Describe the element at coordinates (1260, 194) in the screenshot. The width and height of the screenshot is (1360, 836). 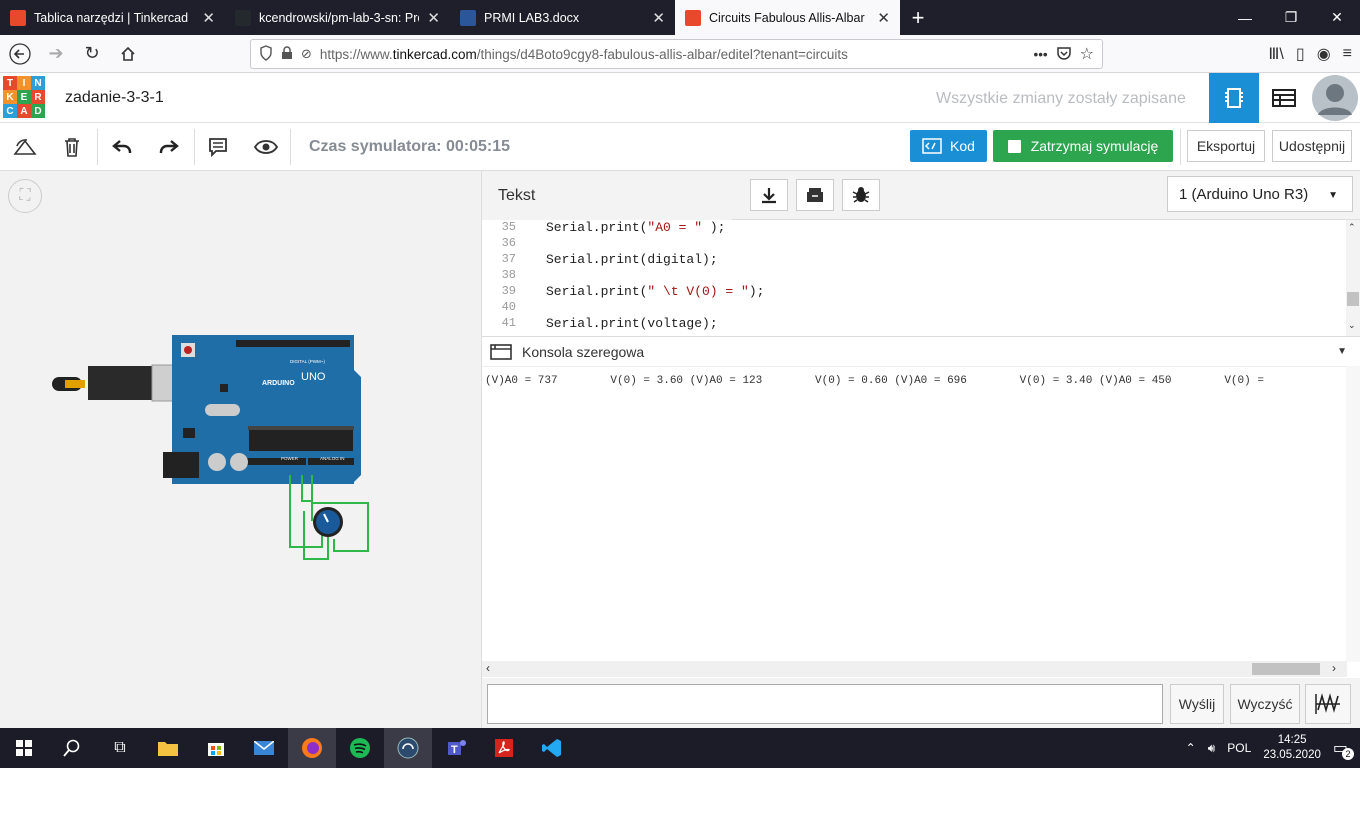
I see `device-select: 1 (Arduino Uno R3) ▼` at that location.